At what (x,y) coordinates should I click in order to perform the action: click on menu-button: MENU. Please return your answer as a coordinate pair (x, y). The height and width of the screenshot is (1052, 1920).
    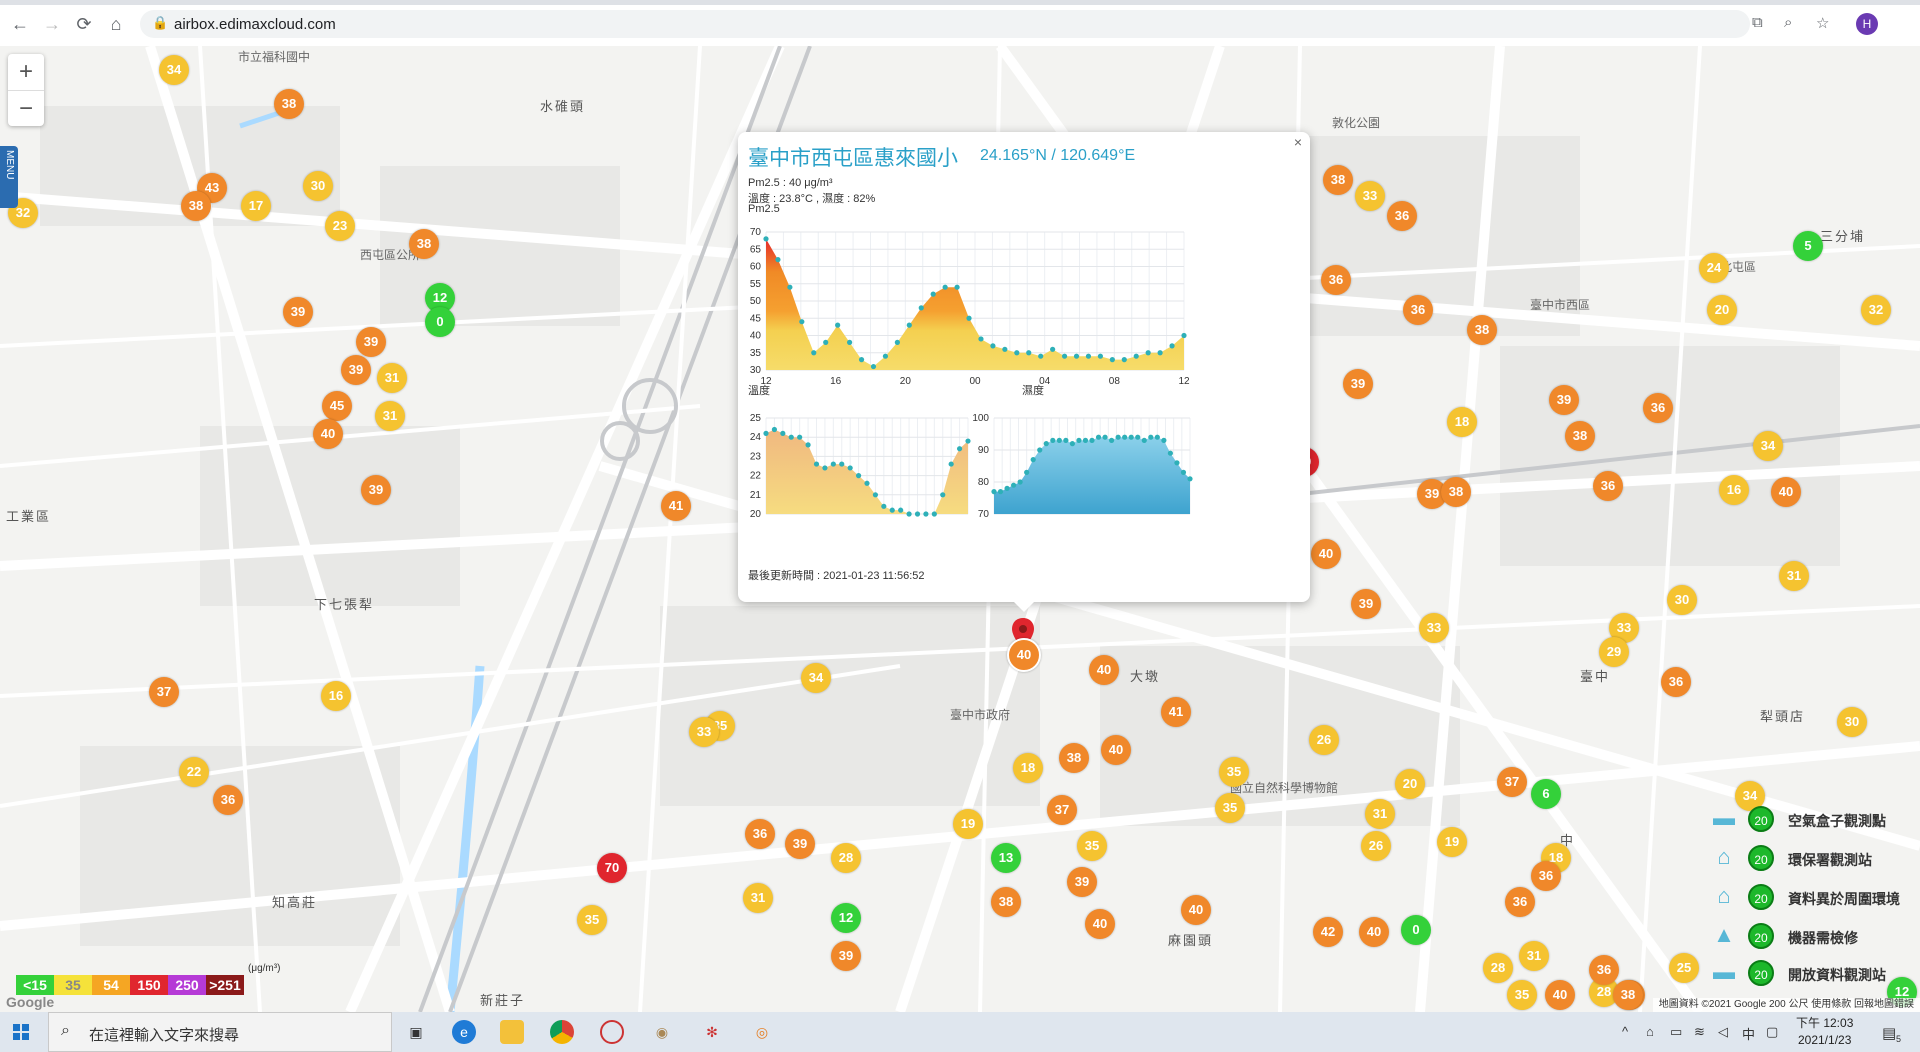
    Looking at the image, I should click on (9, 177).